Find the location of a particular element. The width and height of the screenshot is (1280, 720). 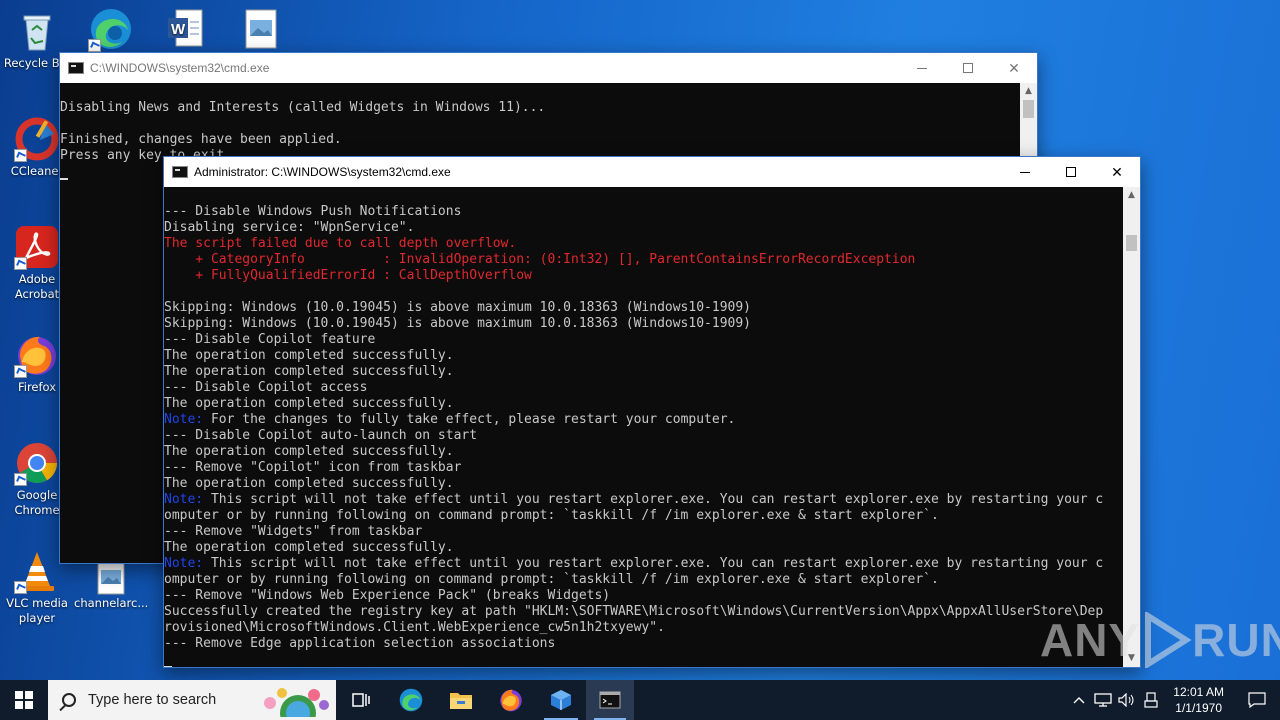

action-center-button is located at coordinates (1257, 700).